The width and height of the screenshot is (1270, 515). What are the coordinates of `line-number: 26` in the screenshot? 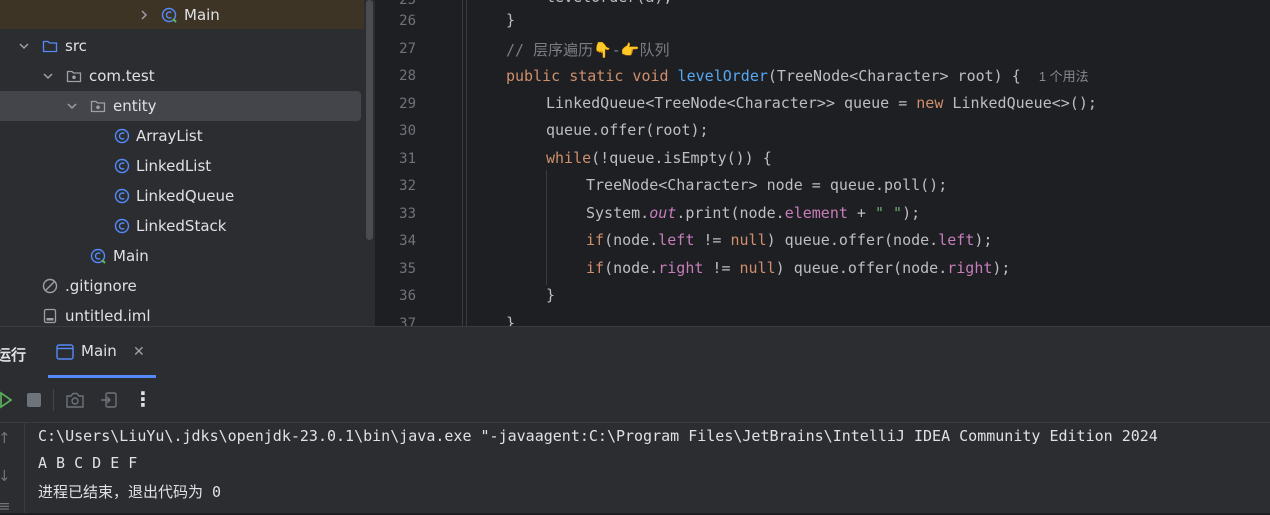 It's located at (407, 21).